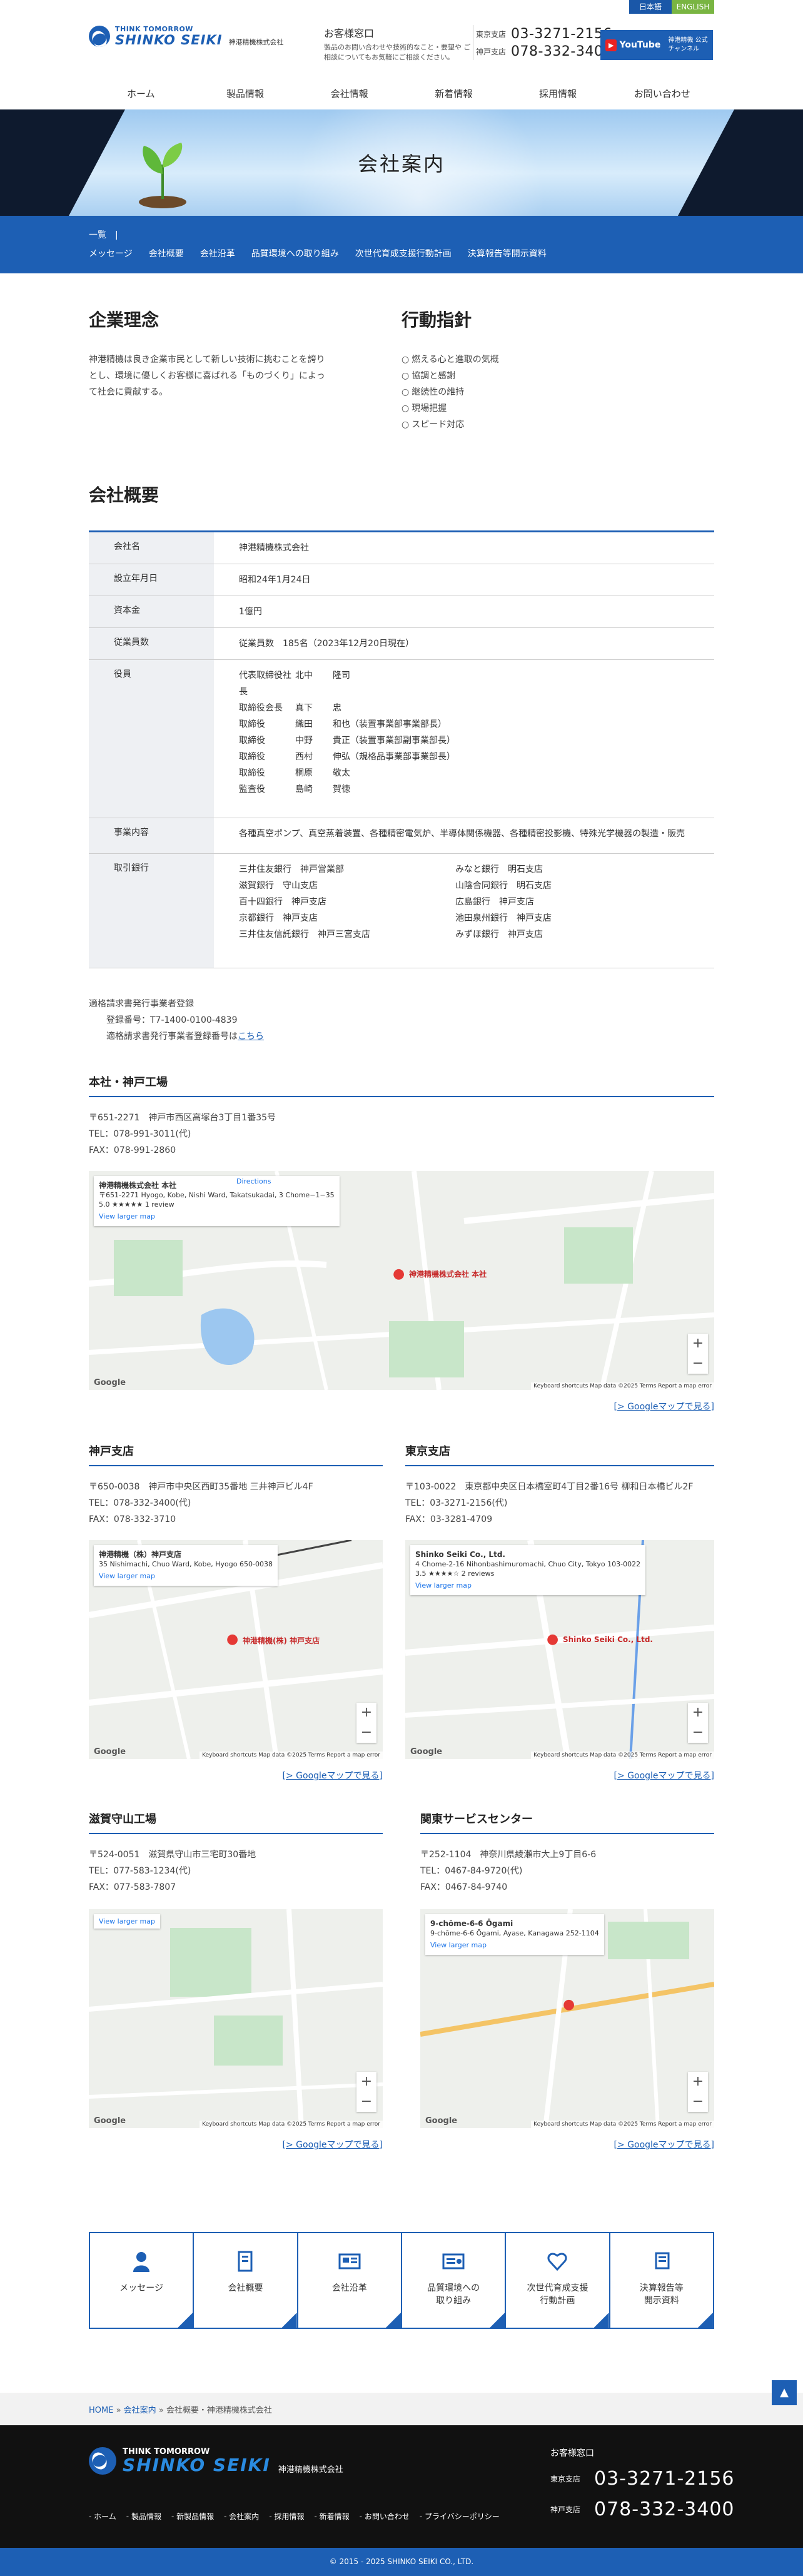 The image size is (803, 2576). I want to click on tokyo-phone: 03-3271-2156, so click(561, 34).